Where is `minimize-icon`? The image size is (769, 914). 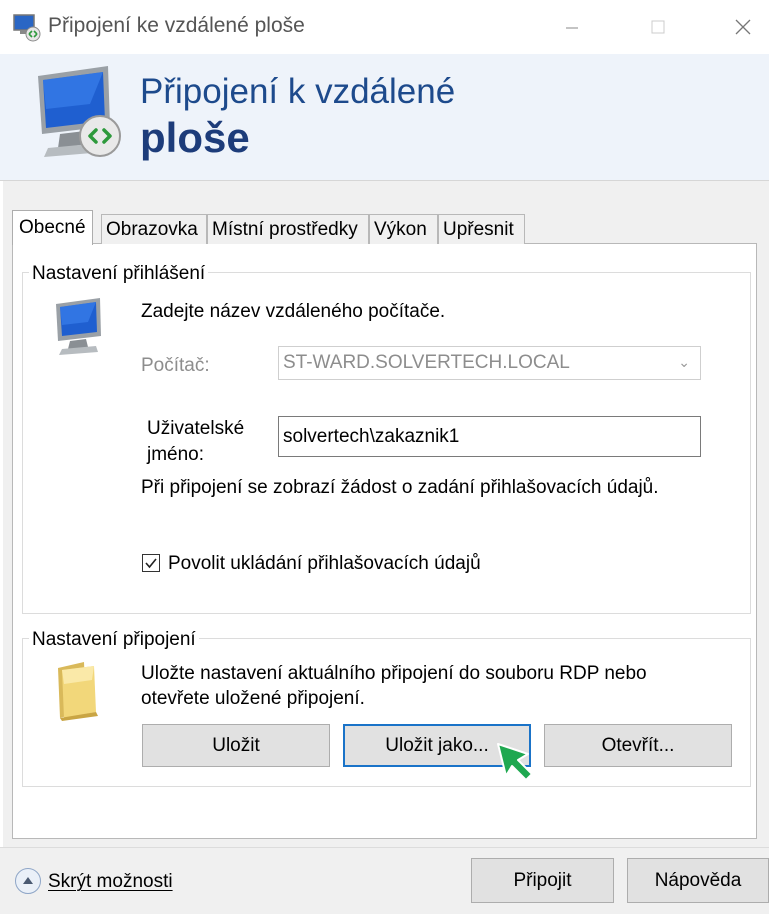
minimize-icon is located at coordinates (572, 28).